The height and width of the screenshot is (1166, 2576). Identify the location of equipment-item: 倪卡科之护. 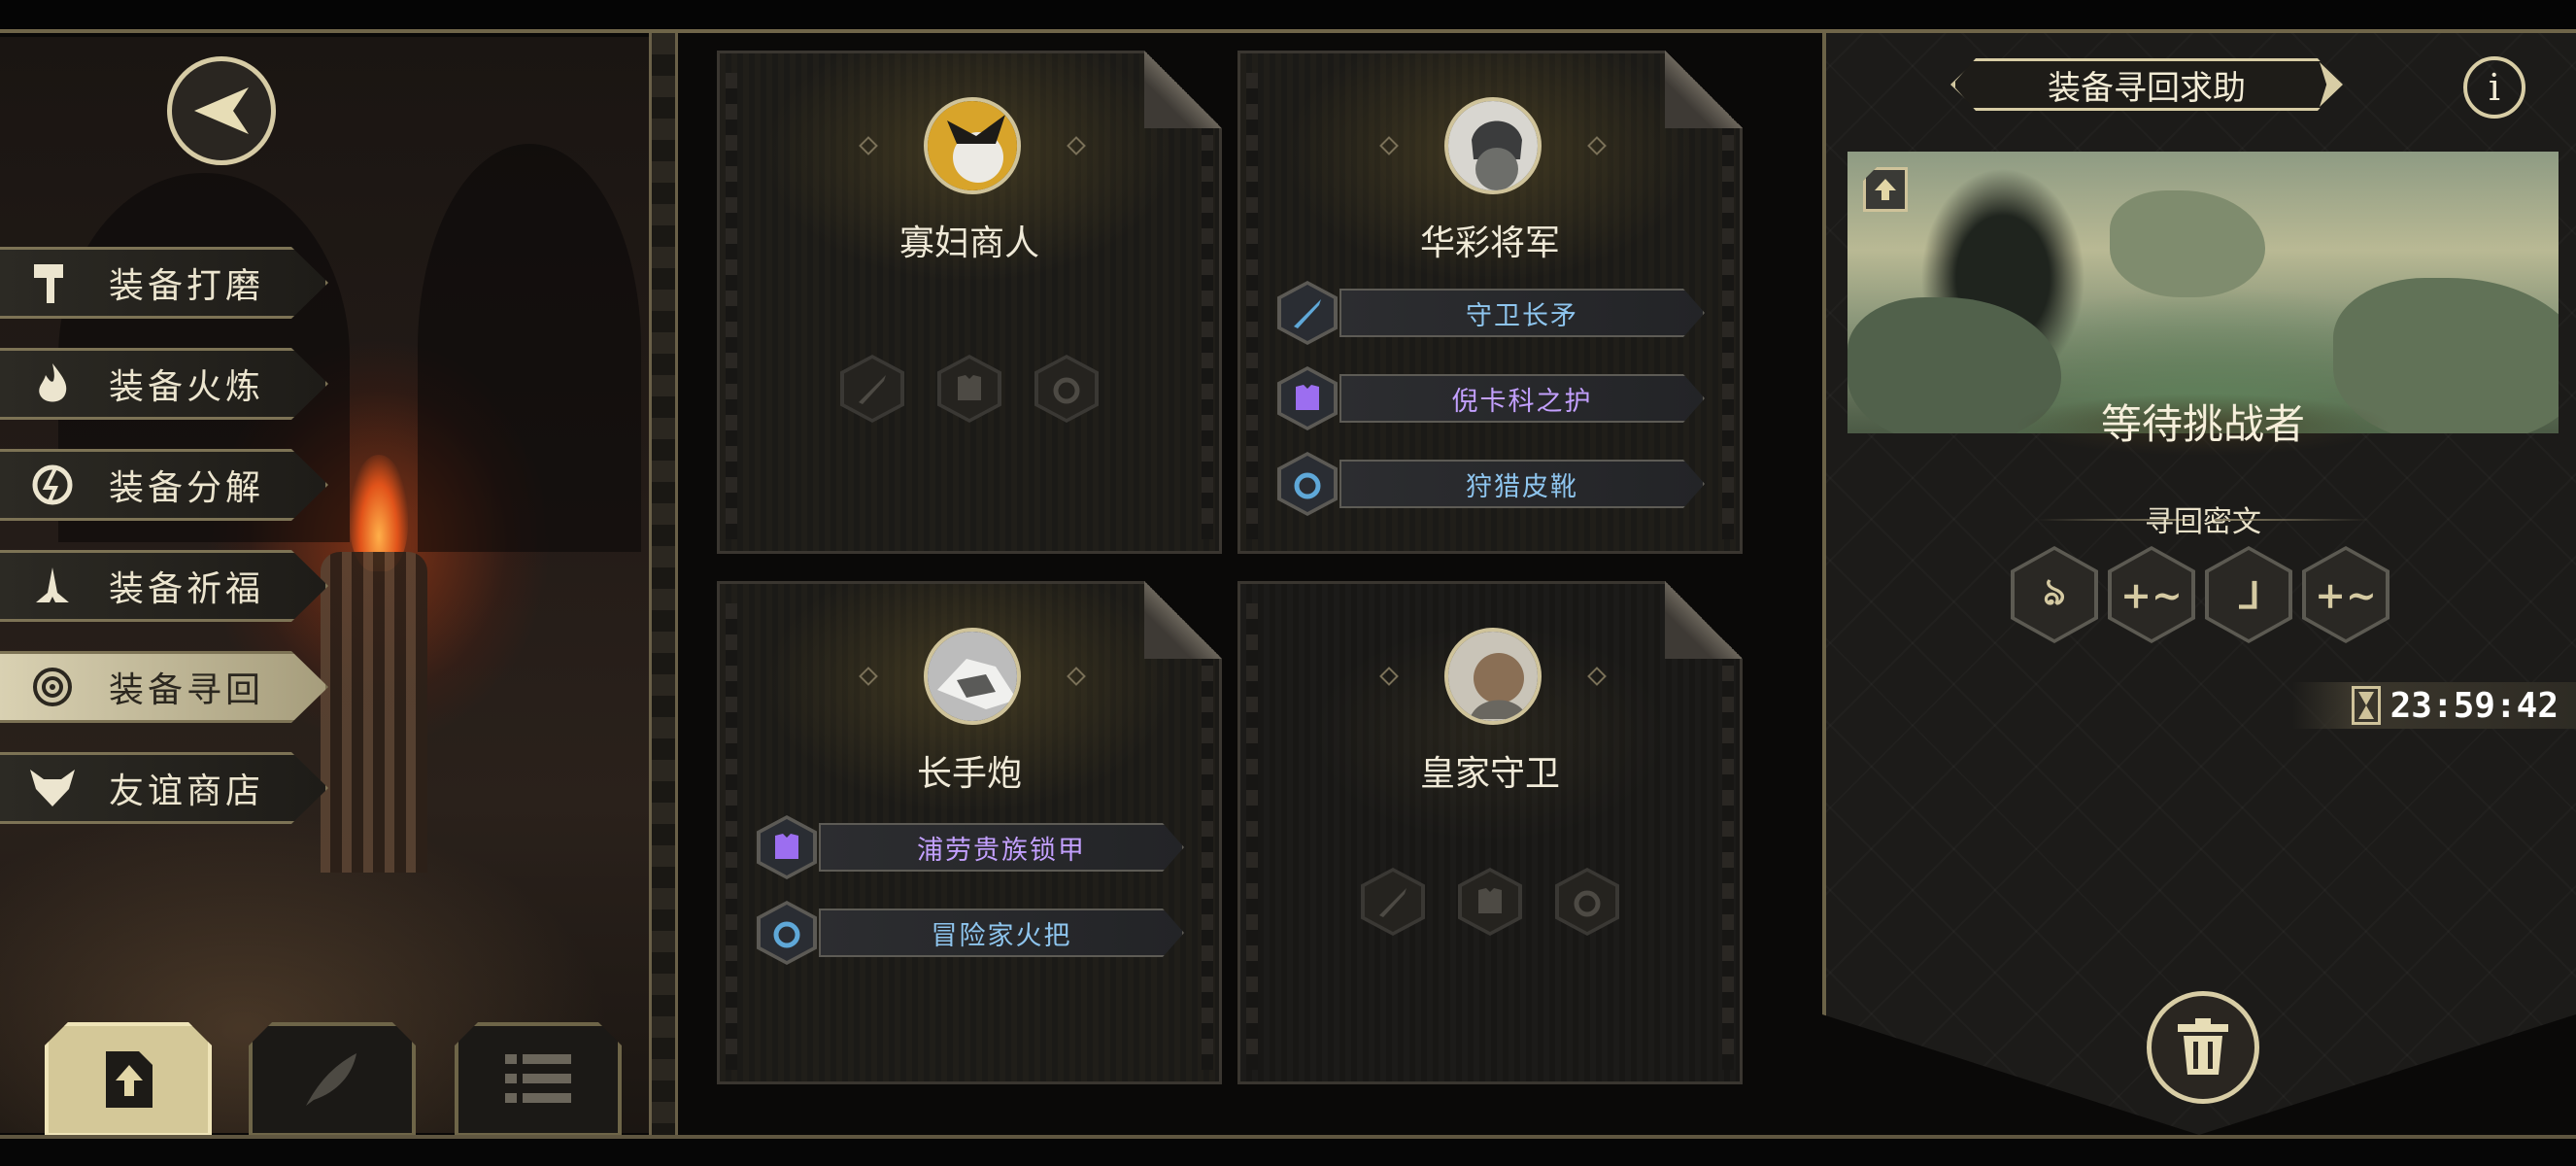
(1491, 398).